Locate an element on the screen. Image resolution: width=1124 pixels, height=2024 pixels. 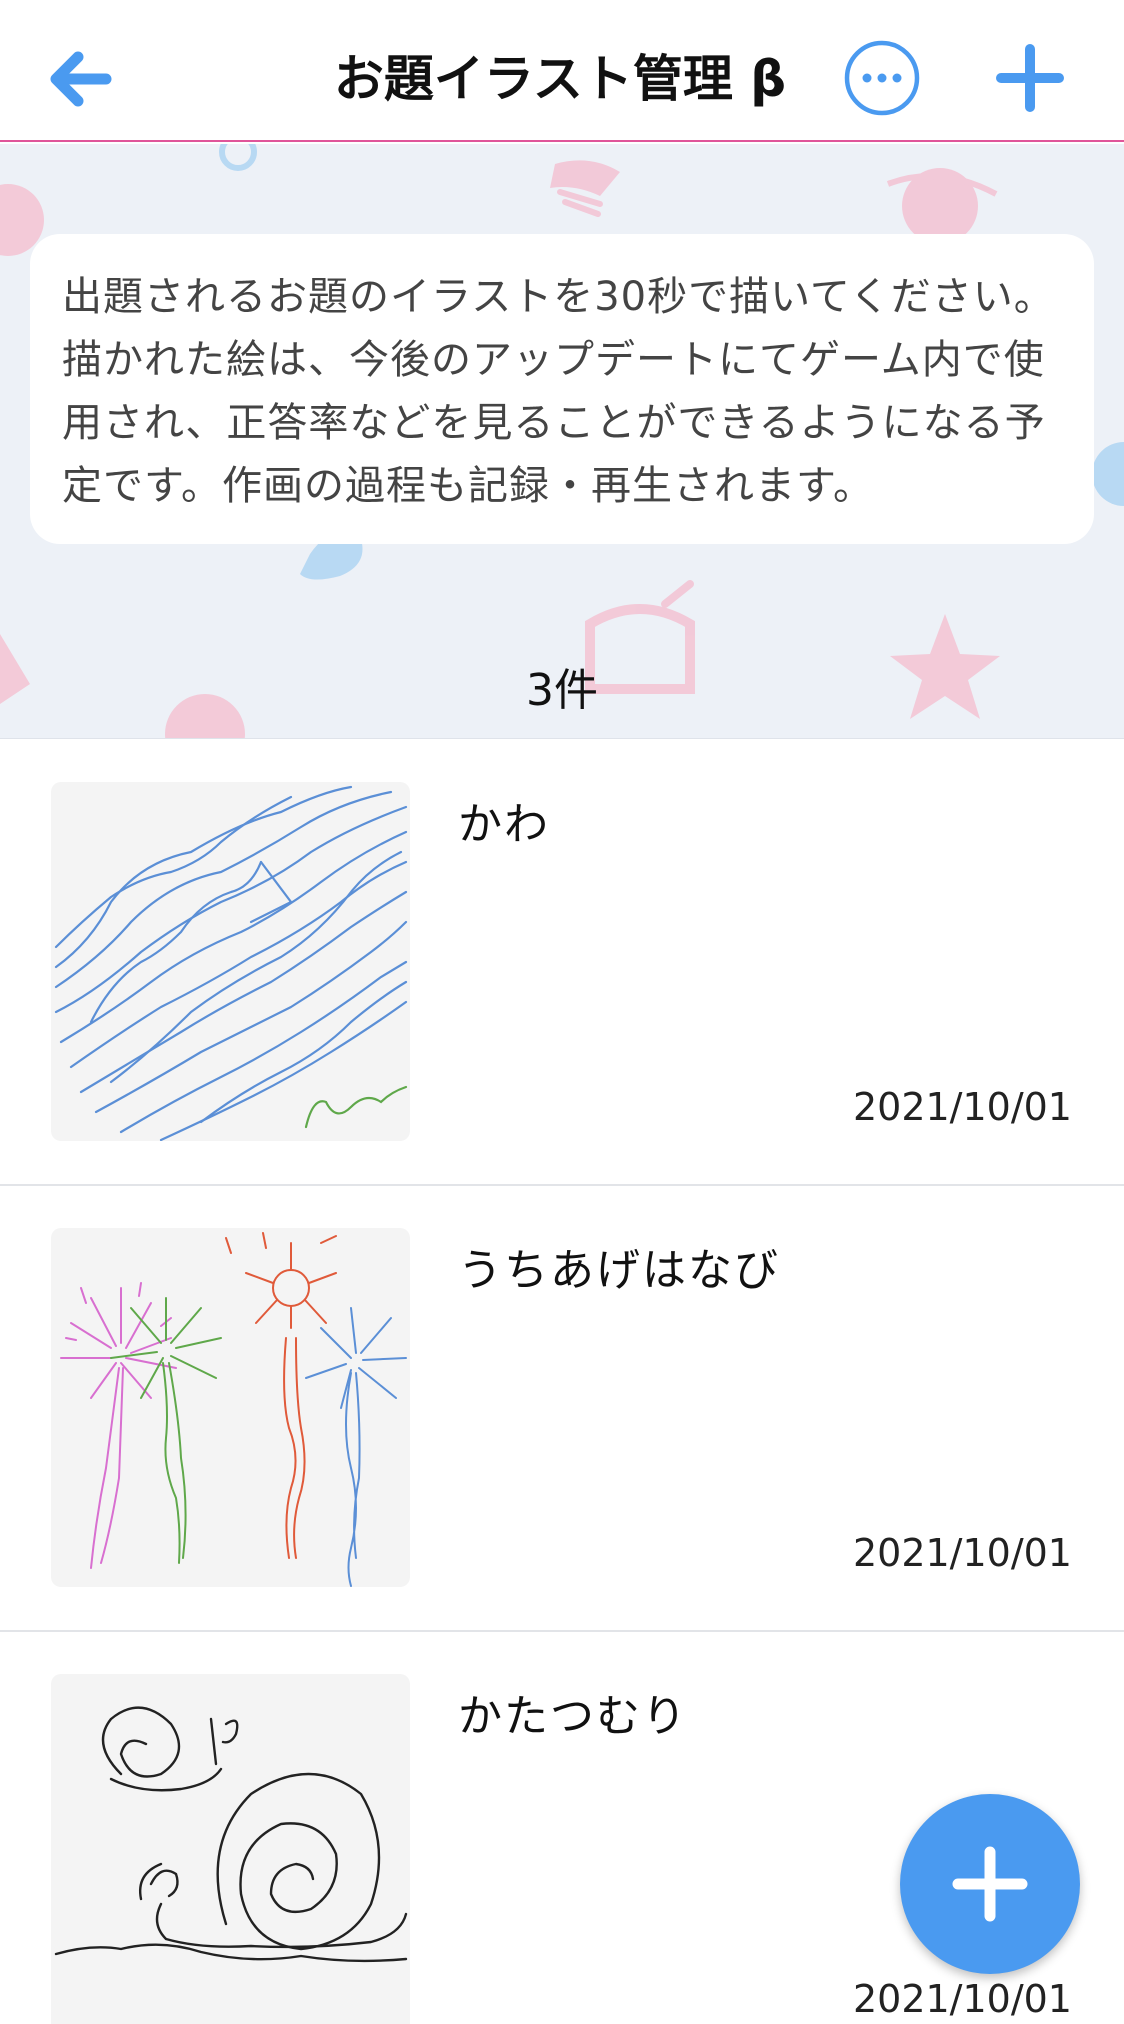
floating-add-button is located at coordinates (990, 1884).